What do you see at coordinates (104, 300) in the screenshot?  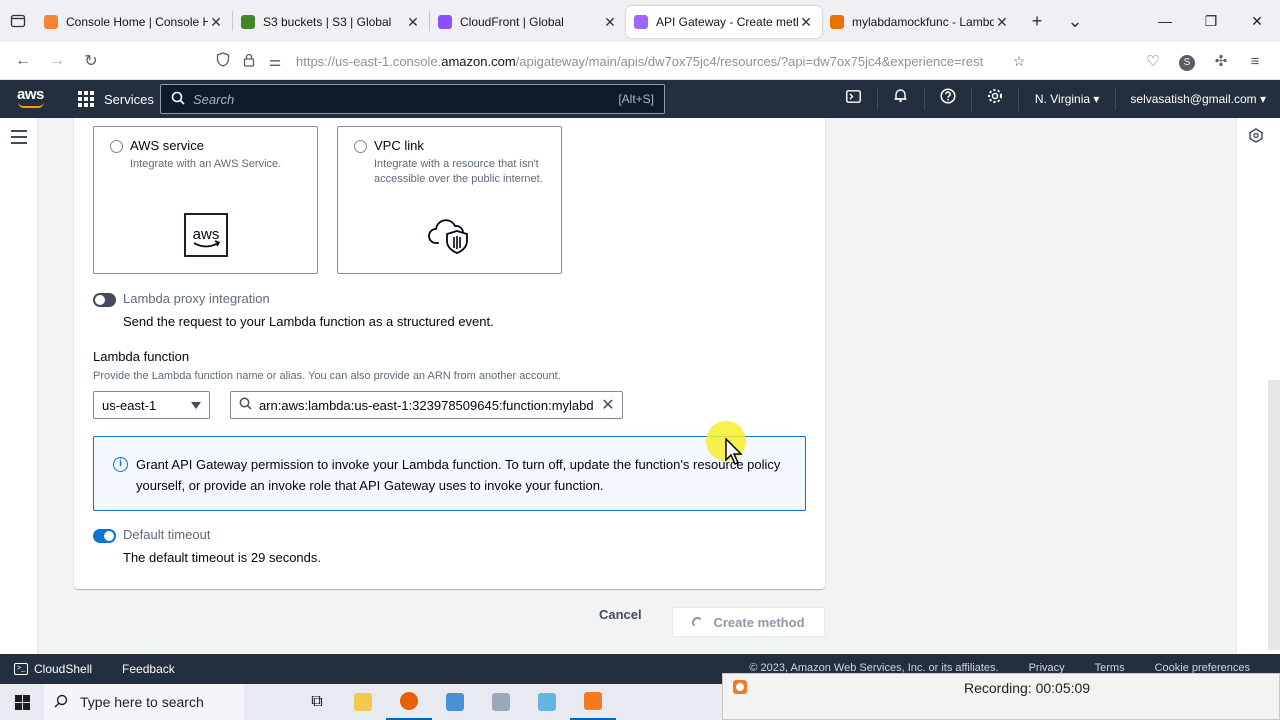 I see `lambda-proxy-toggle` at bounding box center [104, 300].